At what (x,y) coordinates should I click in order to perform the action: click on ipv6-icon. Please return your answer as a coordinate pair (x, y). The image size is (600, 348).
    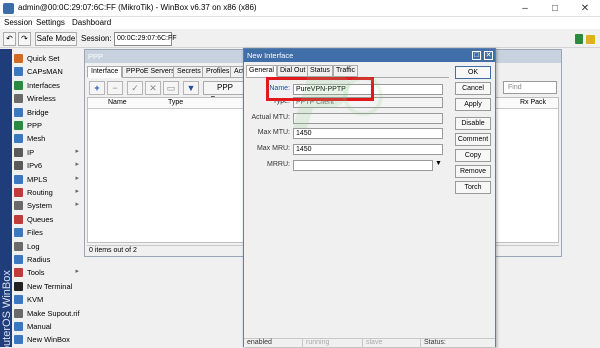
    Looking at the image, I should click on (18, 166).